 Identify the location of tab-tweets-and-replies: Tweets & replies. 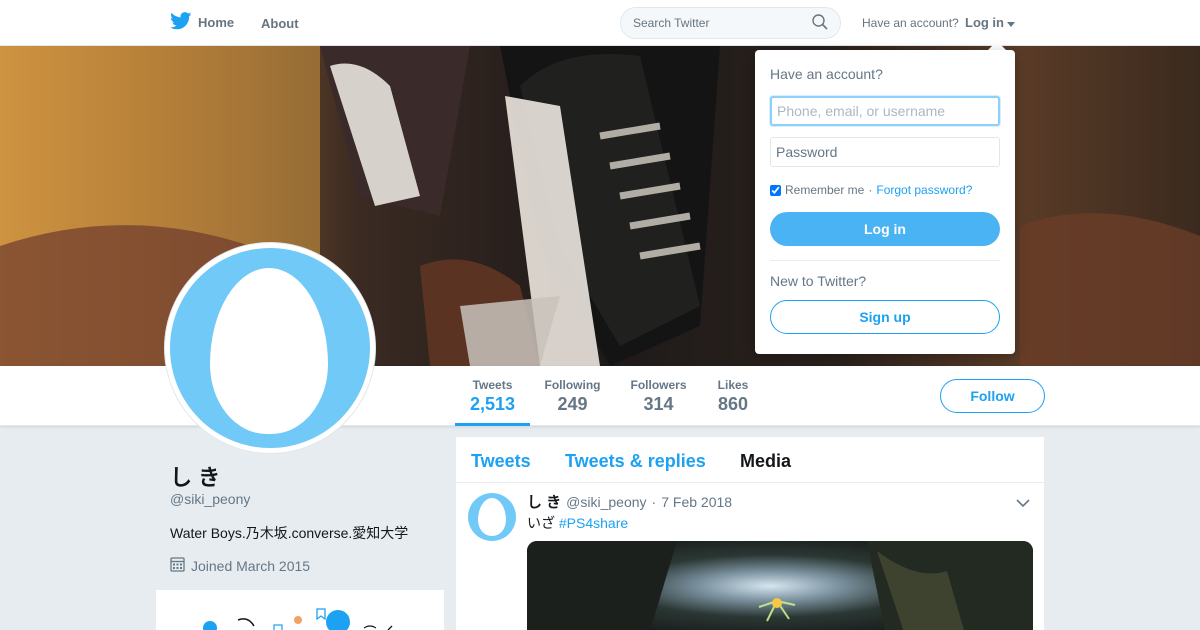
(635, 461).